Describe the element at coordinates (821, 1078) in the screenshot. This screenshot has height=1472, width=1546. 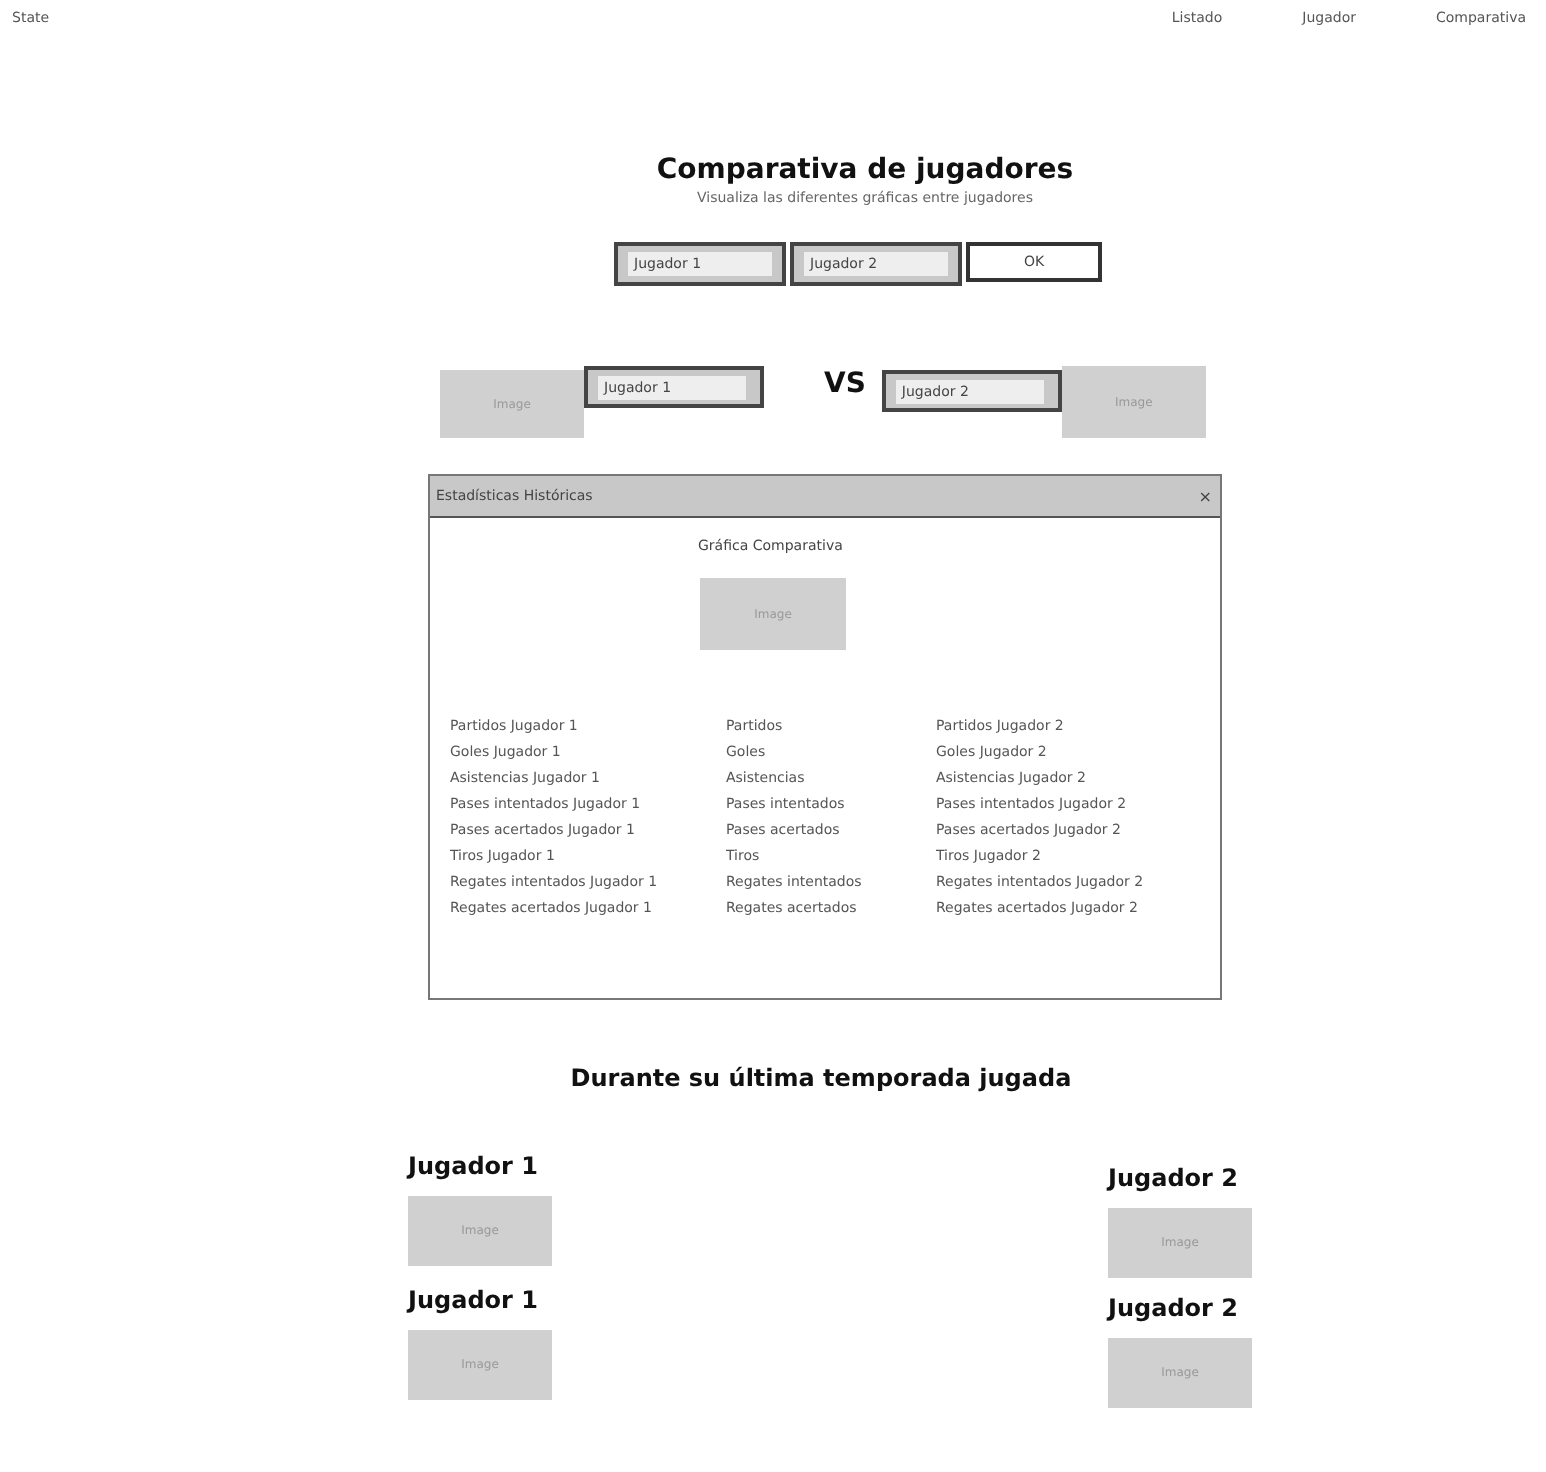
I see `section-title: Durante su última temporada jugada` at that location.